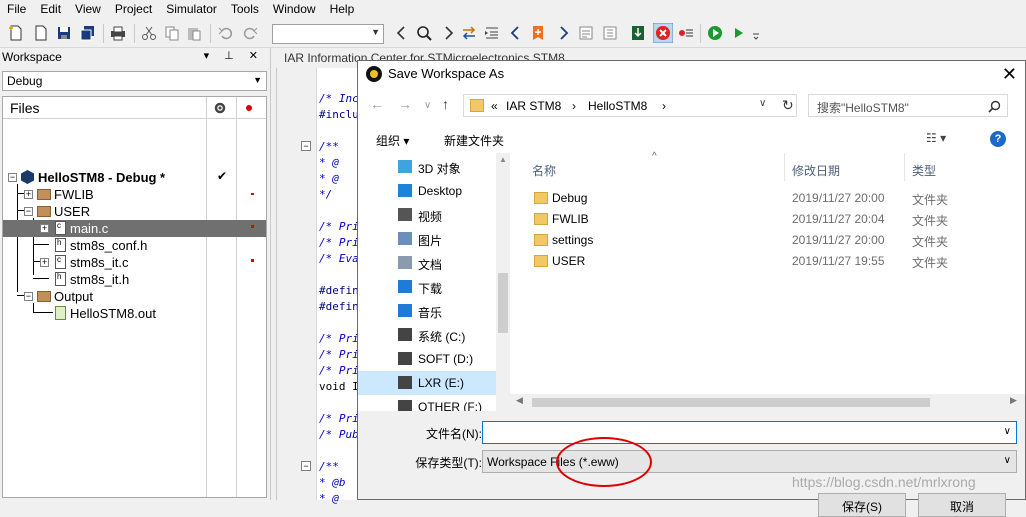  What do you see at coordinates (134, 194) in the screenshot?
I see `tree-row-fwlib: + FWLIB` at bounding box center [134, 194].